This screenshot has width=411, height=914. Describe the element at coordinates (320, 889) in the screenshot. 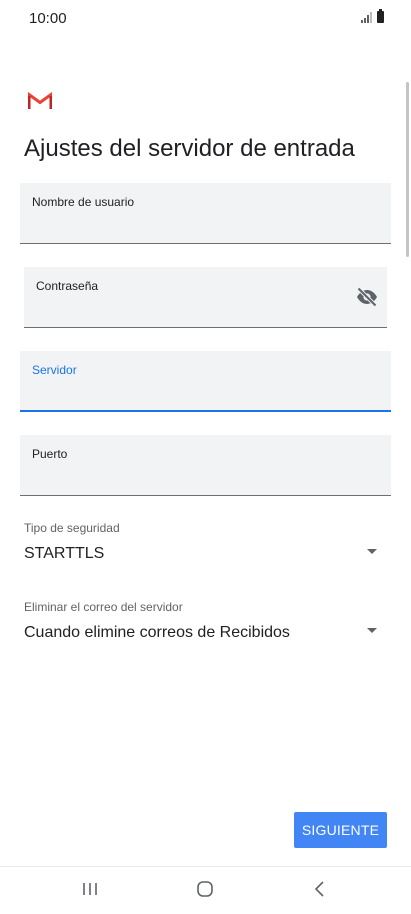

I see `back-icon` at that location.